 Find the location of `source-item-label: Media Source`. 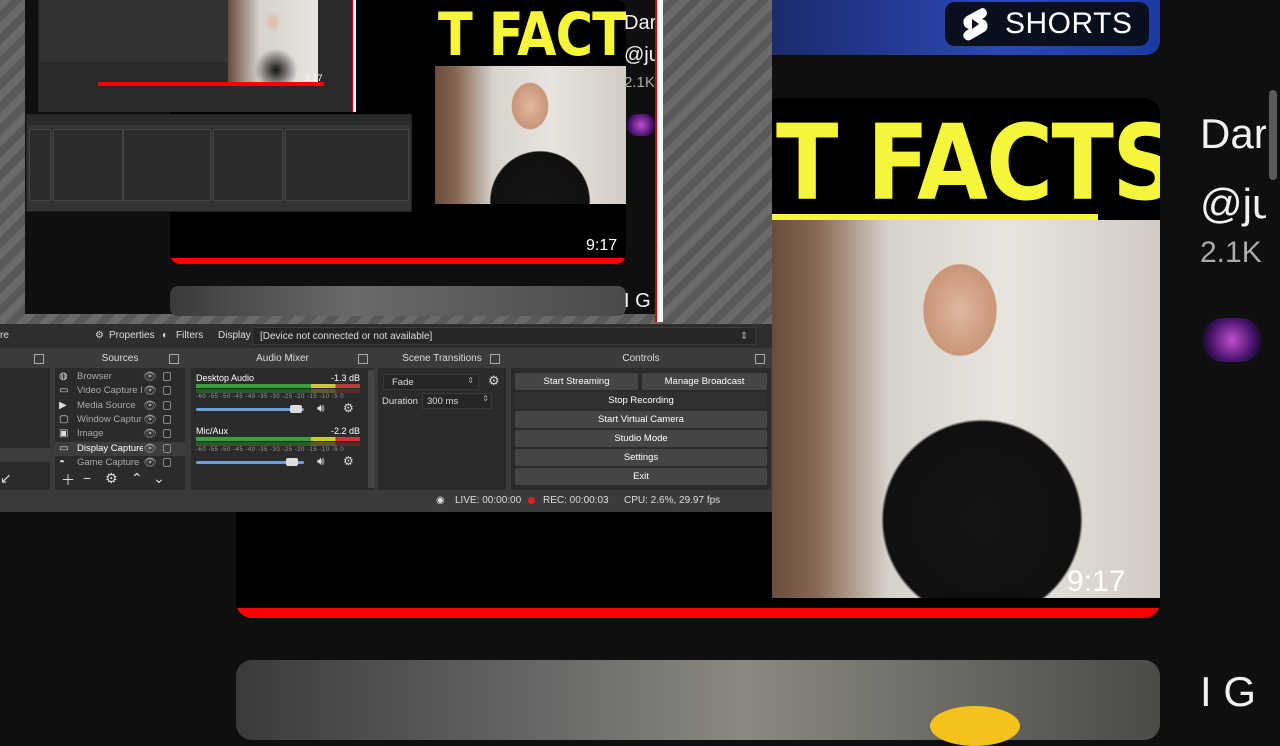

source-item-label: Media Source is located at coordinates (106, 405).